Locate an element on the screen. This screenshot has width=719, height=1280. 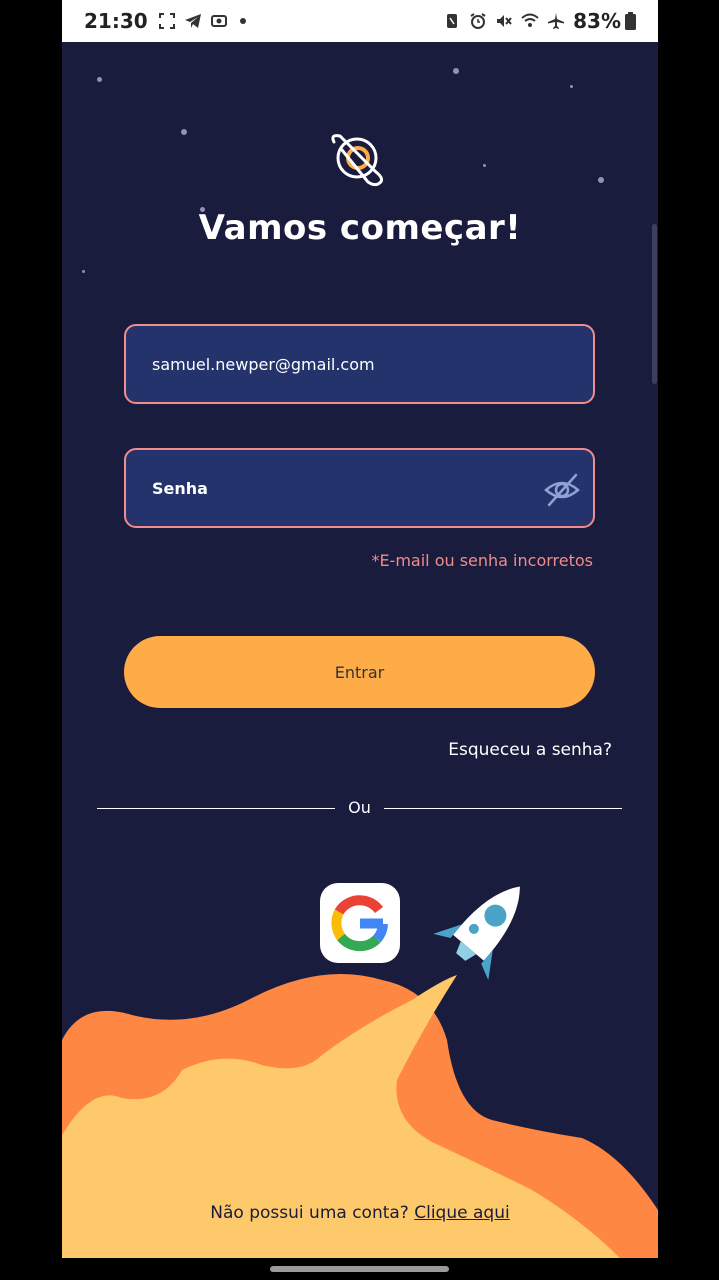
google-logo-icon is located at coordinates (359, 923).